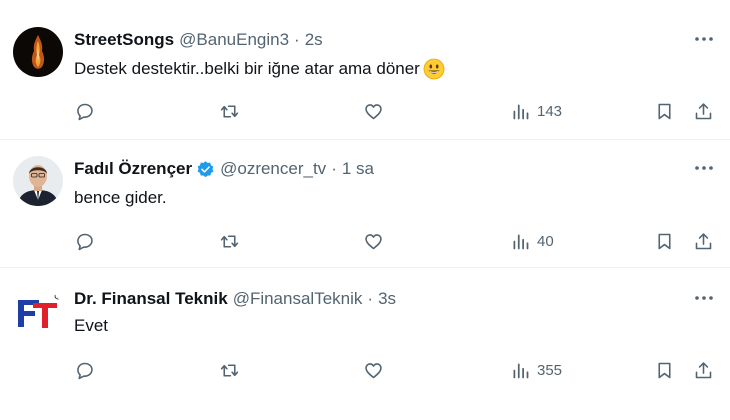 The height and width of the screenshot is (420, 730). What do you see at coordinates (273, 169) in the screenshot?
I see `user-handle: @ozrencer_tv` at bounding box center [273, 169].